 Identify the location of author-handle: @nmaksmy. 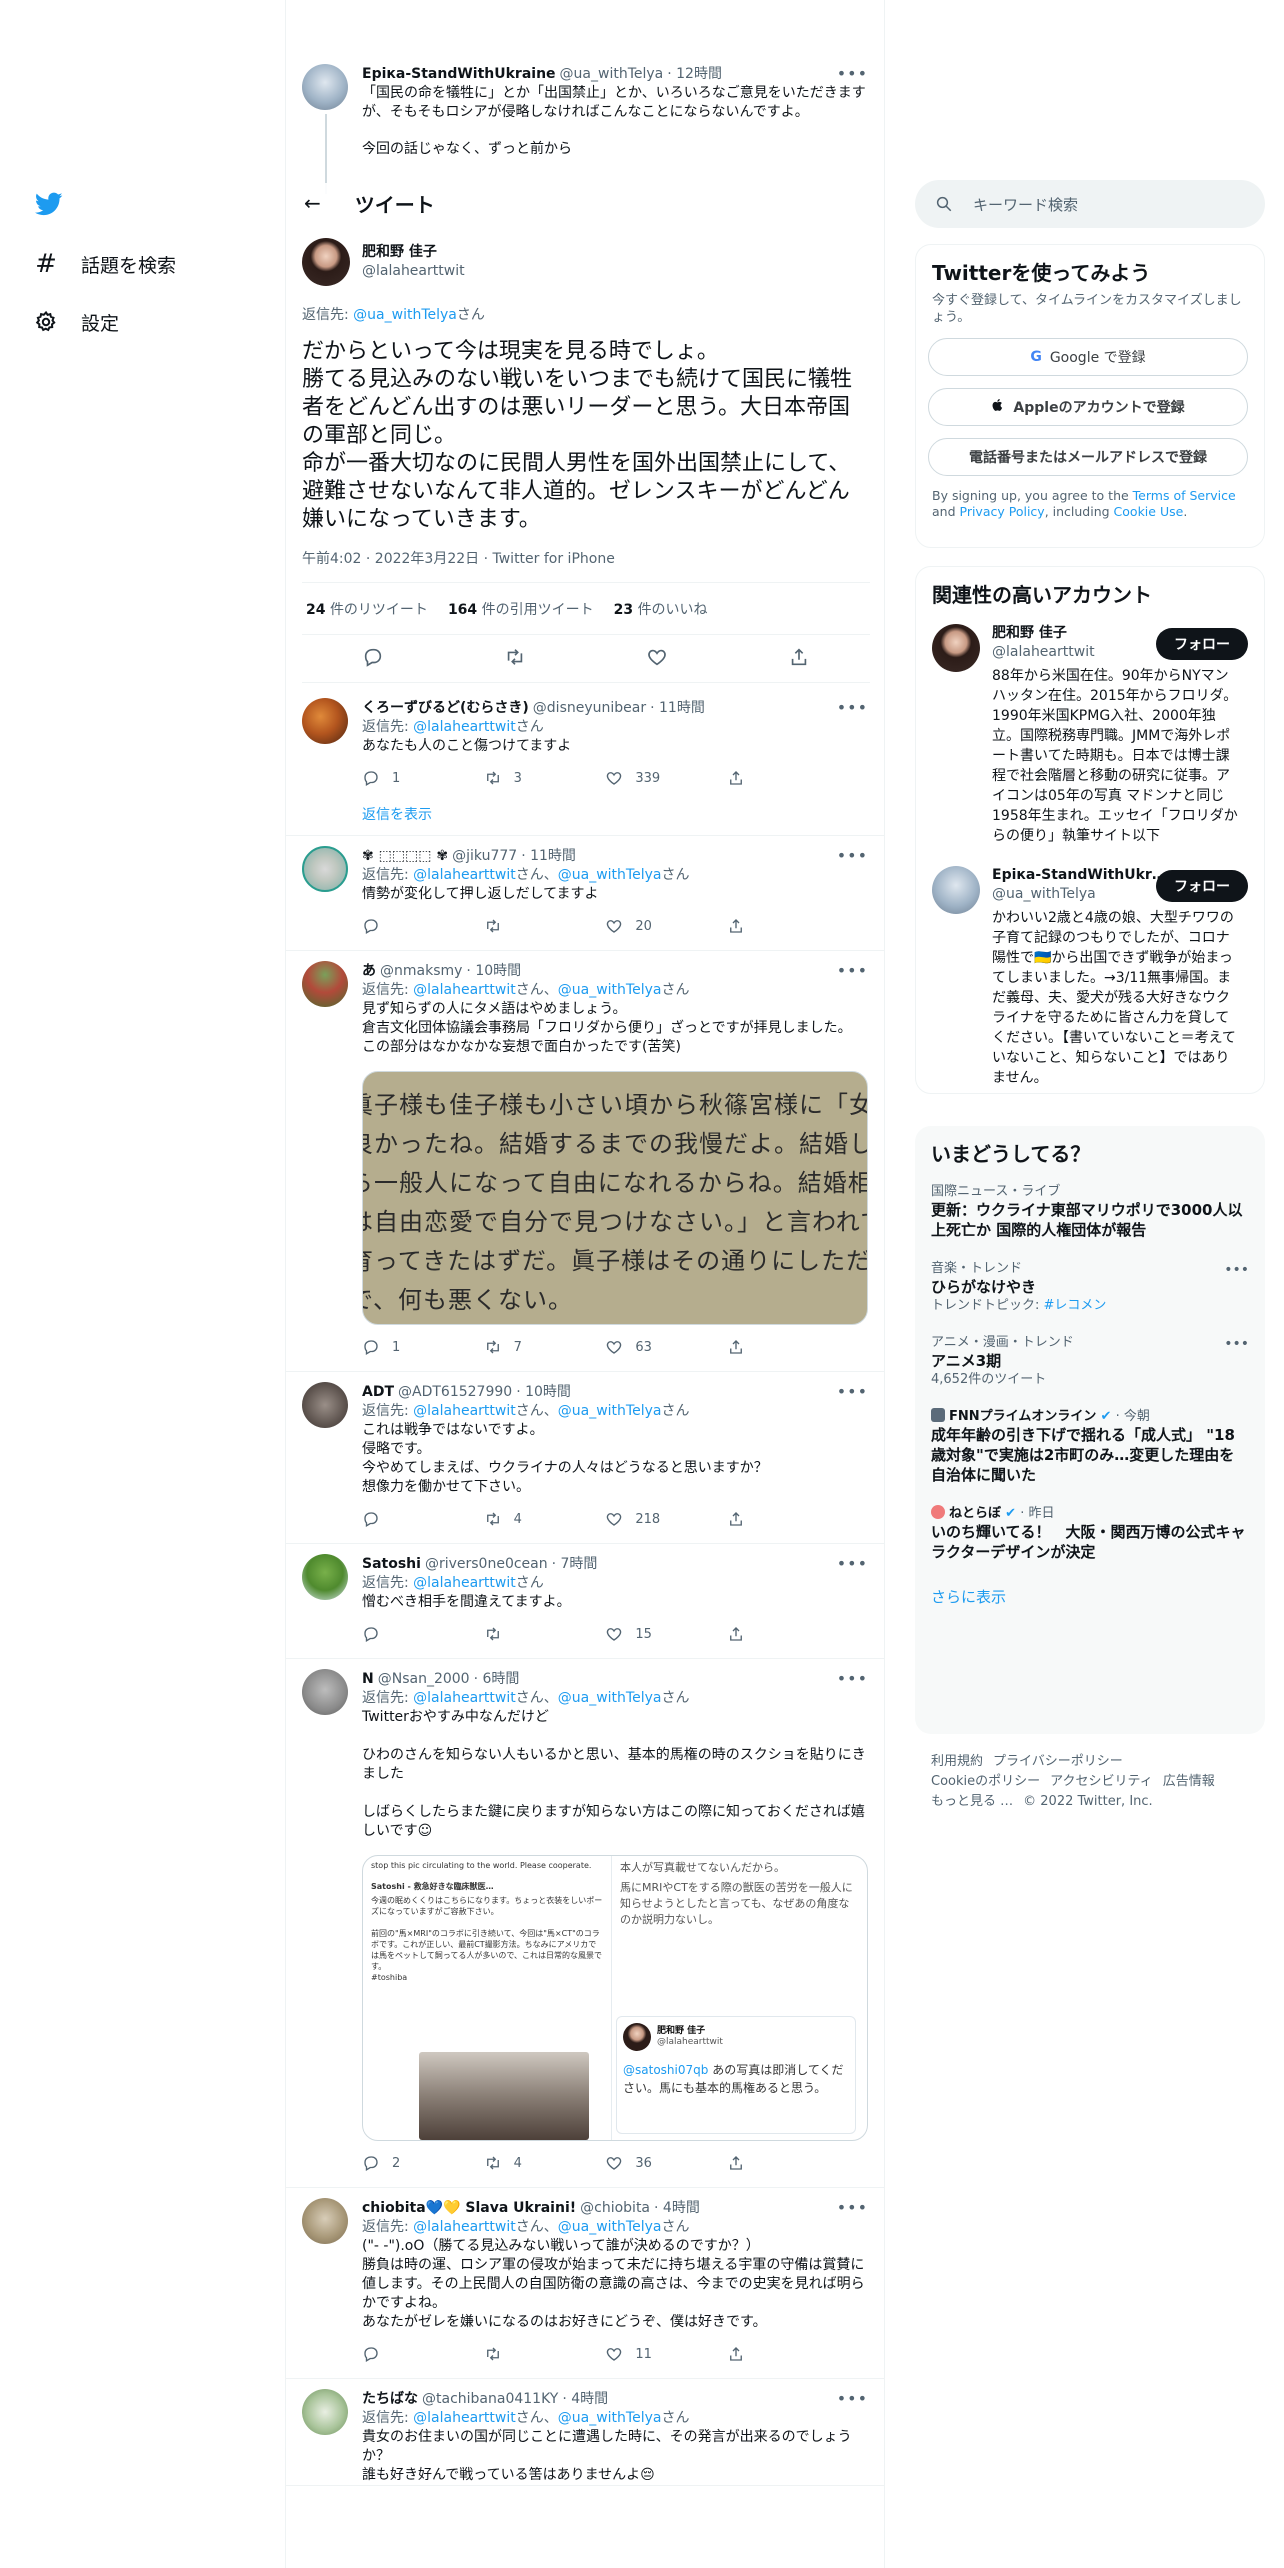
(421, 971).